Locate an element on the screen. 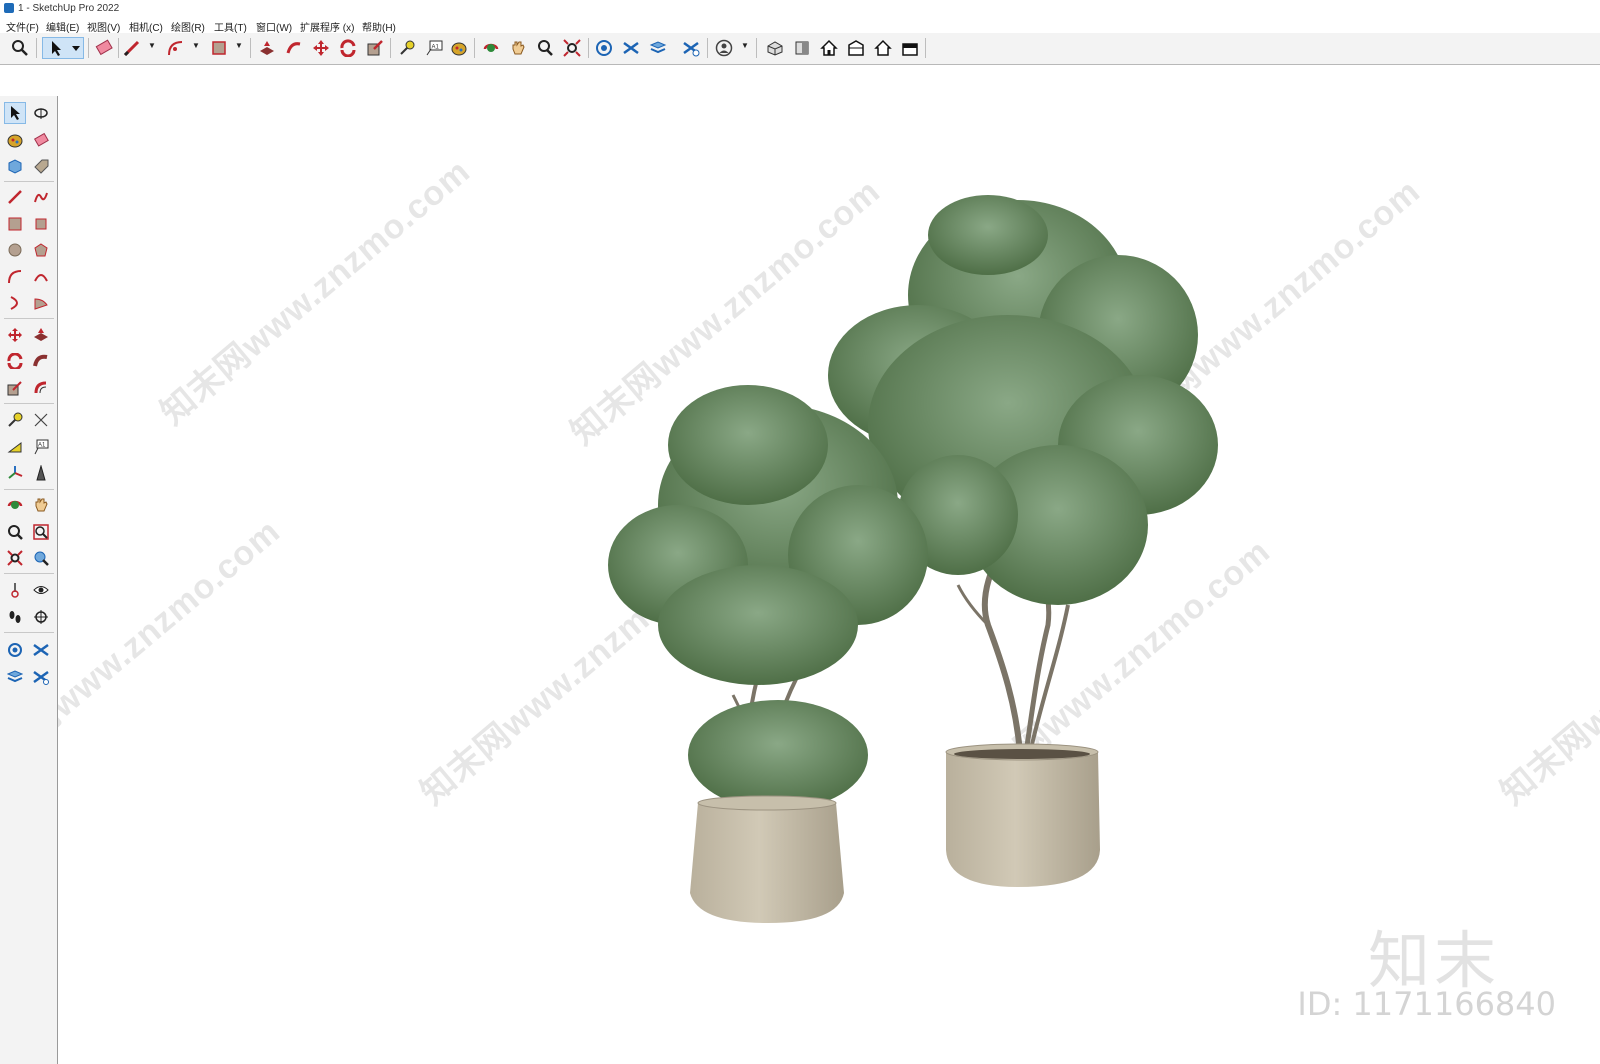  shape-dropdown-chevron-icon: ▼ is located at coordinates (239, 45).